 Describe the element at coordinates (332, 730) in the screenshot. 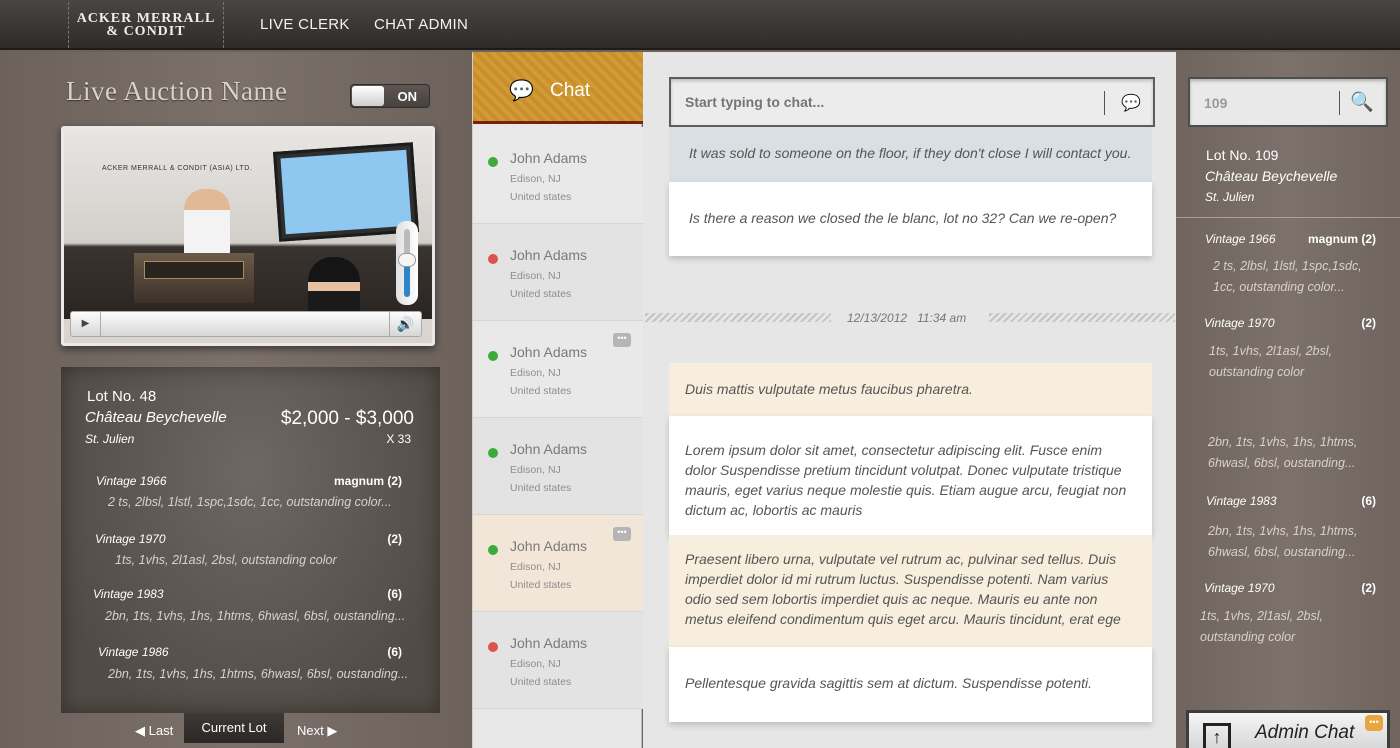

I see `chevron-right-icon: ▶` at that location.